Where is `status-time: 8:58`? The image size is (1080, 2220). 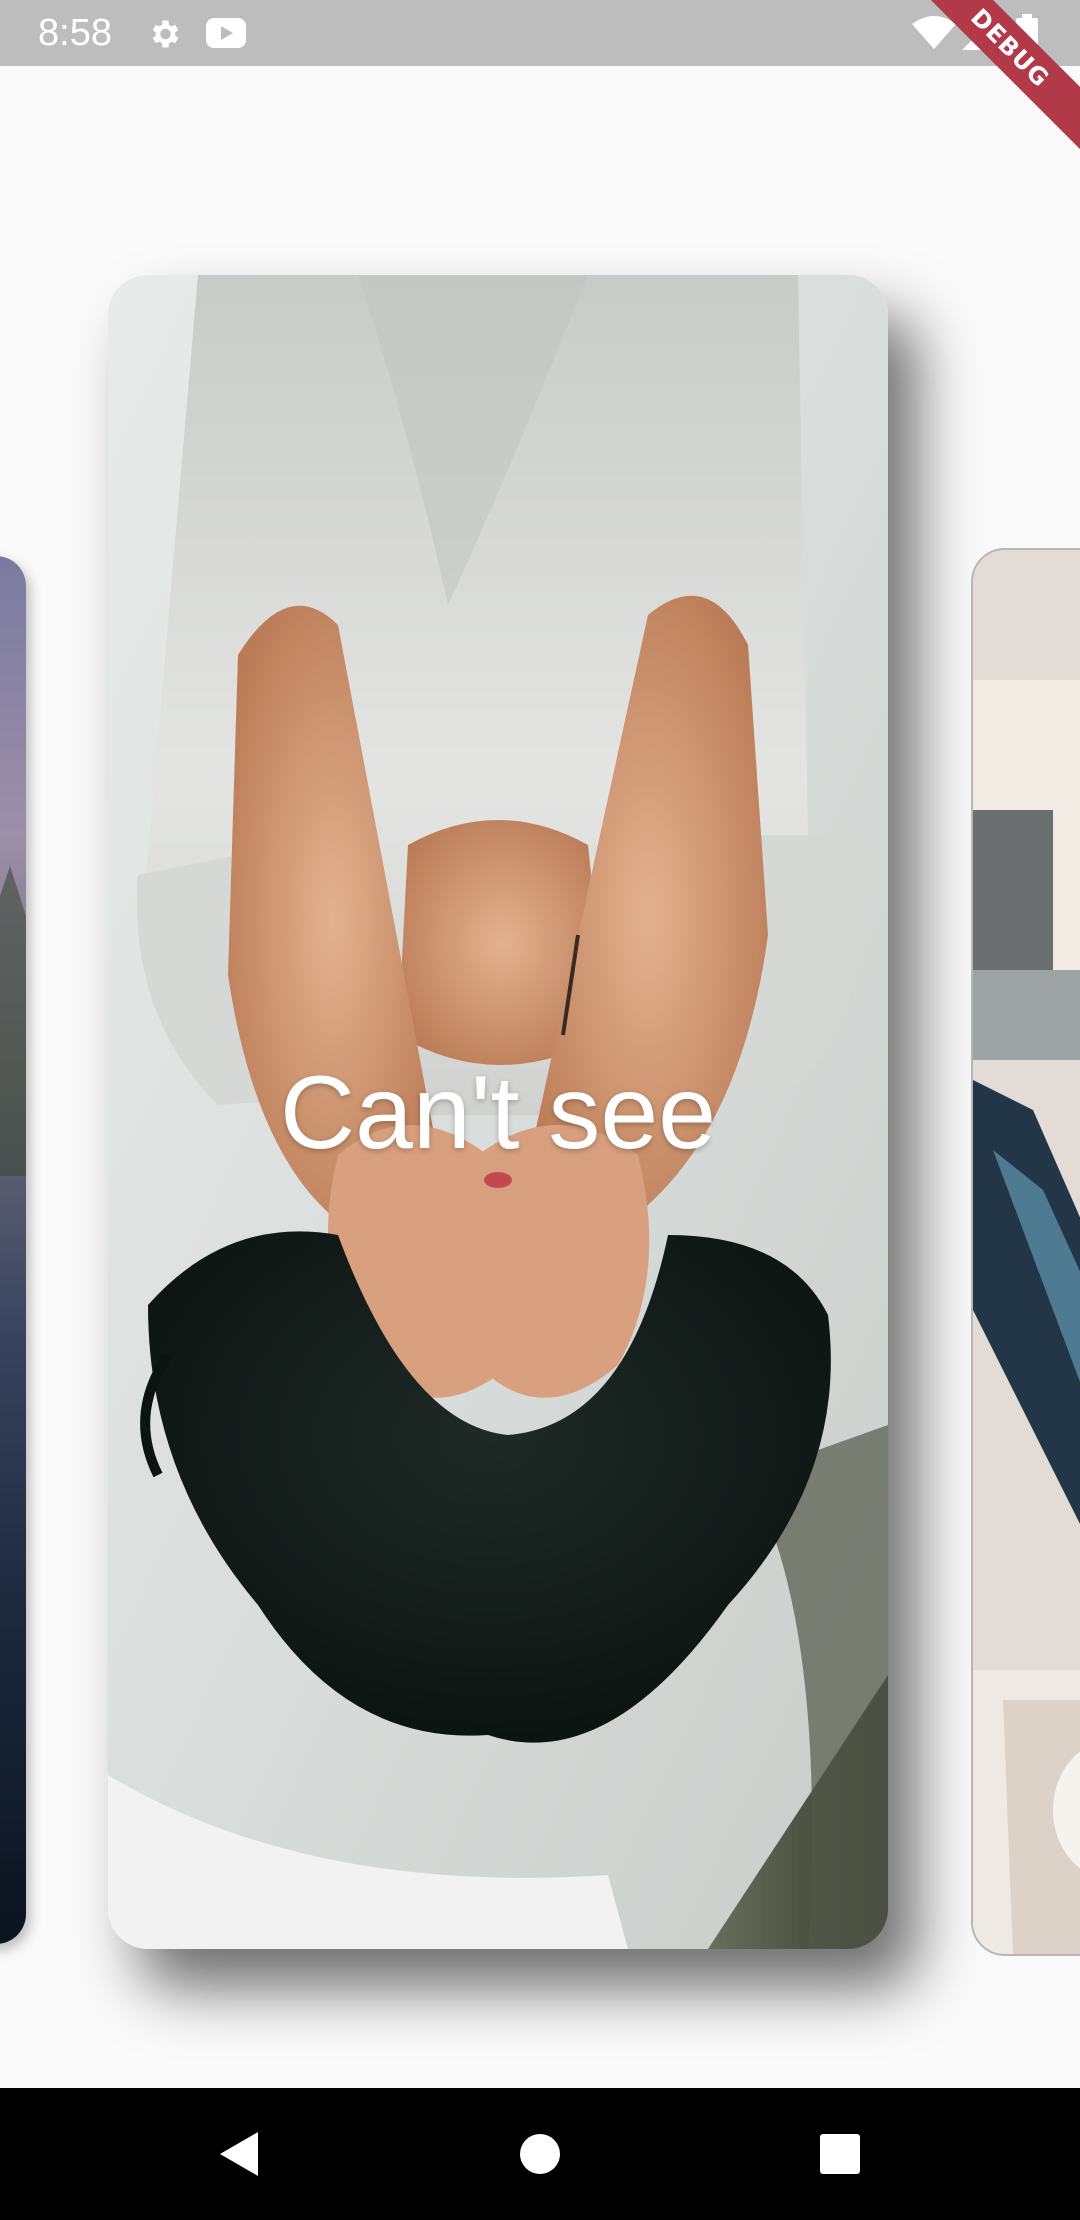
status-time: 8:58 is located at coordinates (75, 33).